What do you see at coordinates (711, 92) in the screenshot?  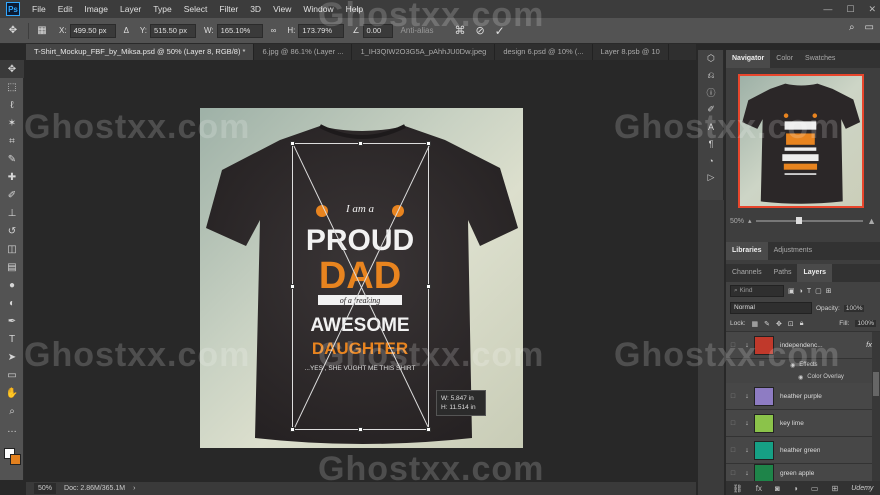 I see `properties-icon: ⓘ` at bounding box center [711, 92].